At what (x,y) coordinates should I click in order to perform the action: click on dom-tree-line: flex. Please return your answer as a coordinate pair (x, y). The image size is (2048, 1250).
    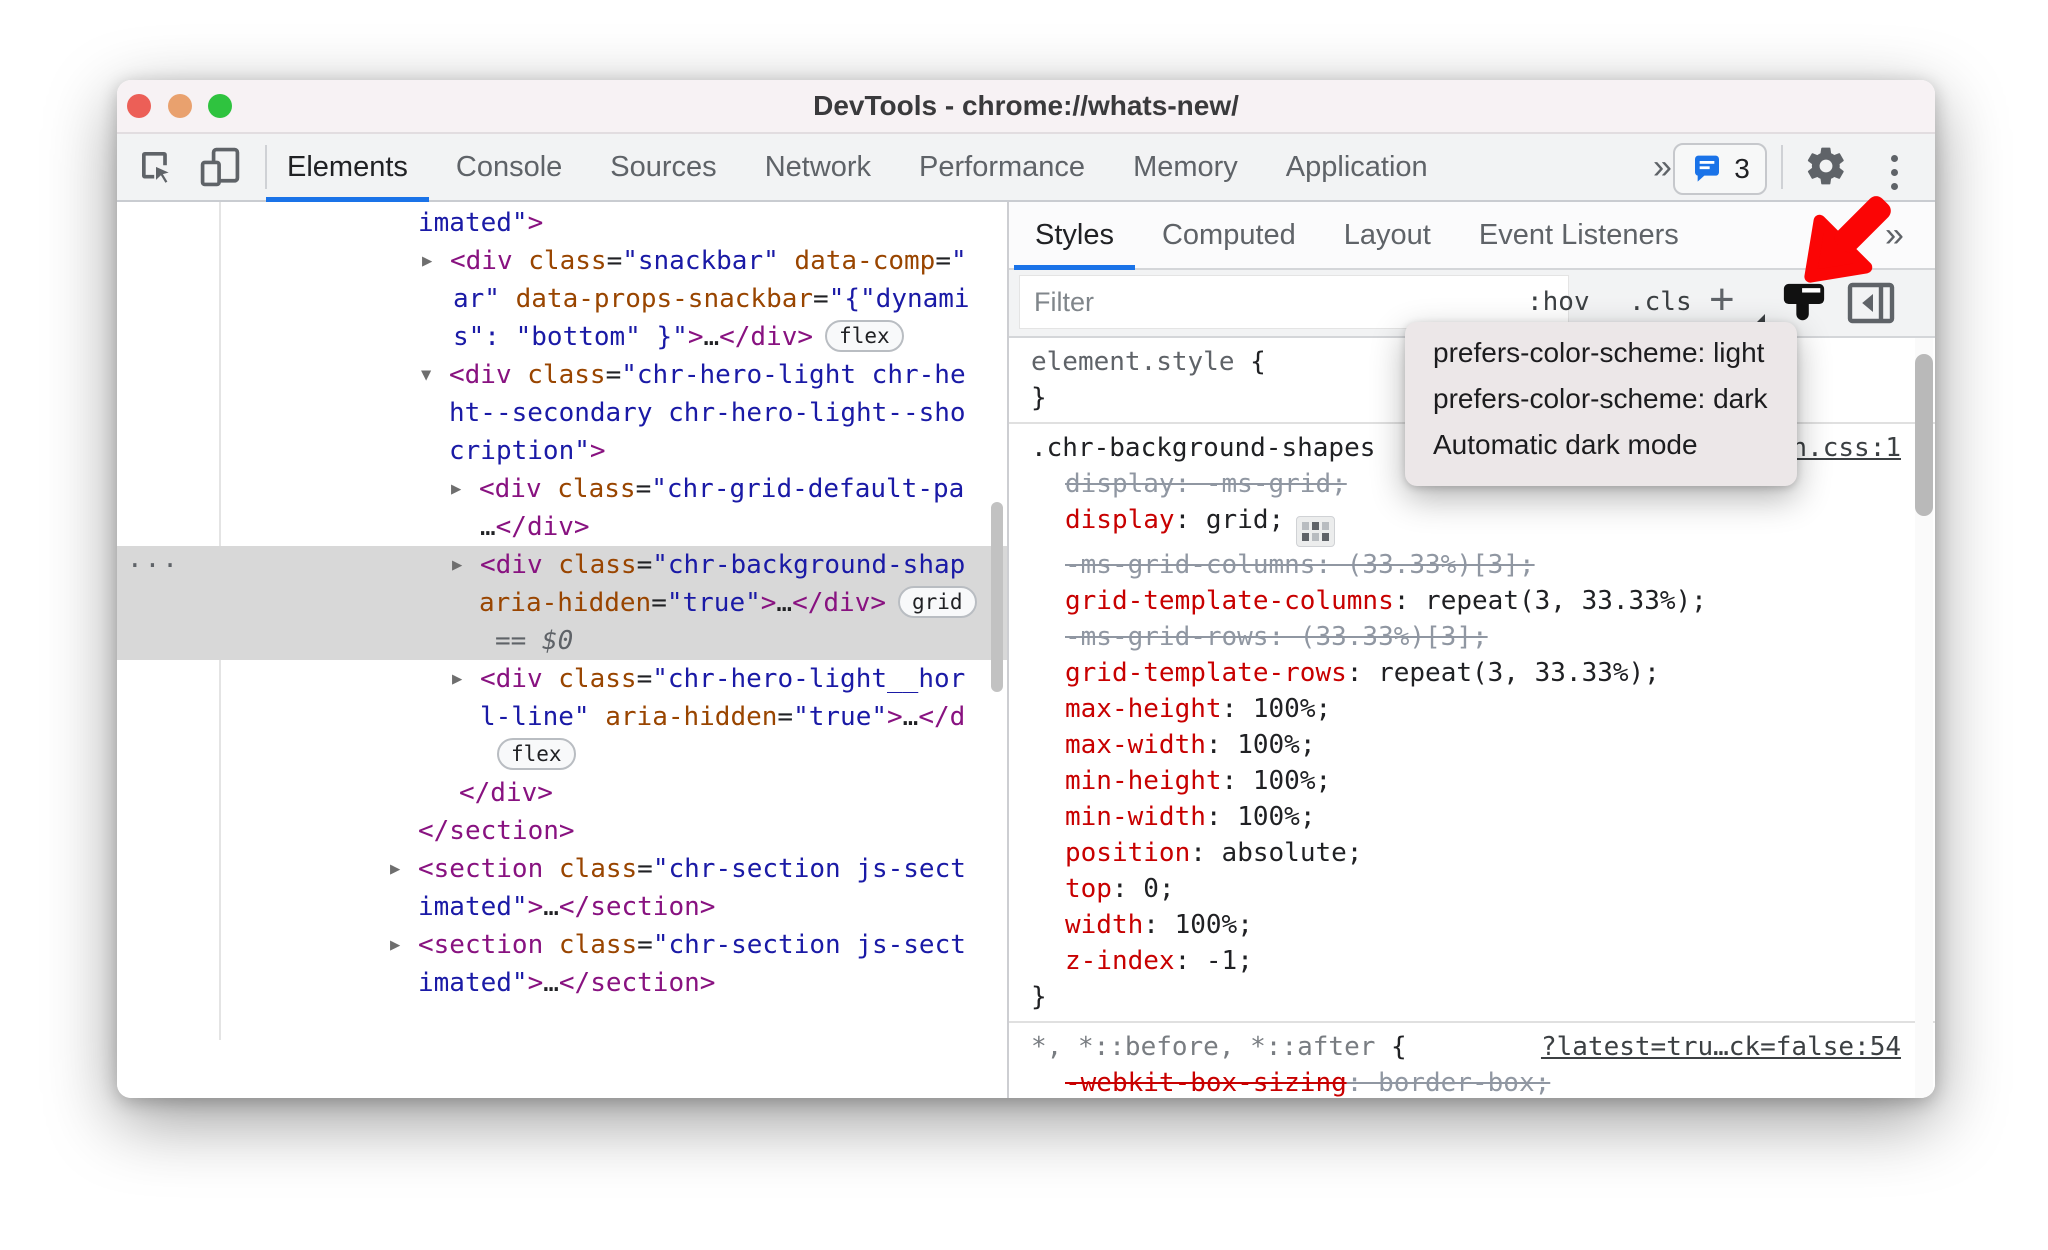
    Looking at the image, I should click on (562, 755).